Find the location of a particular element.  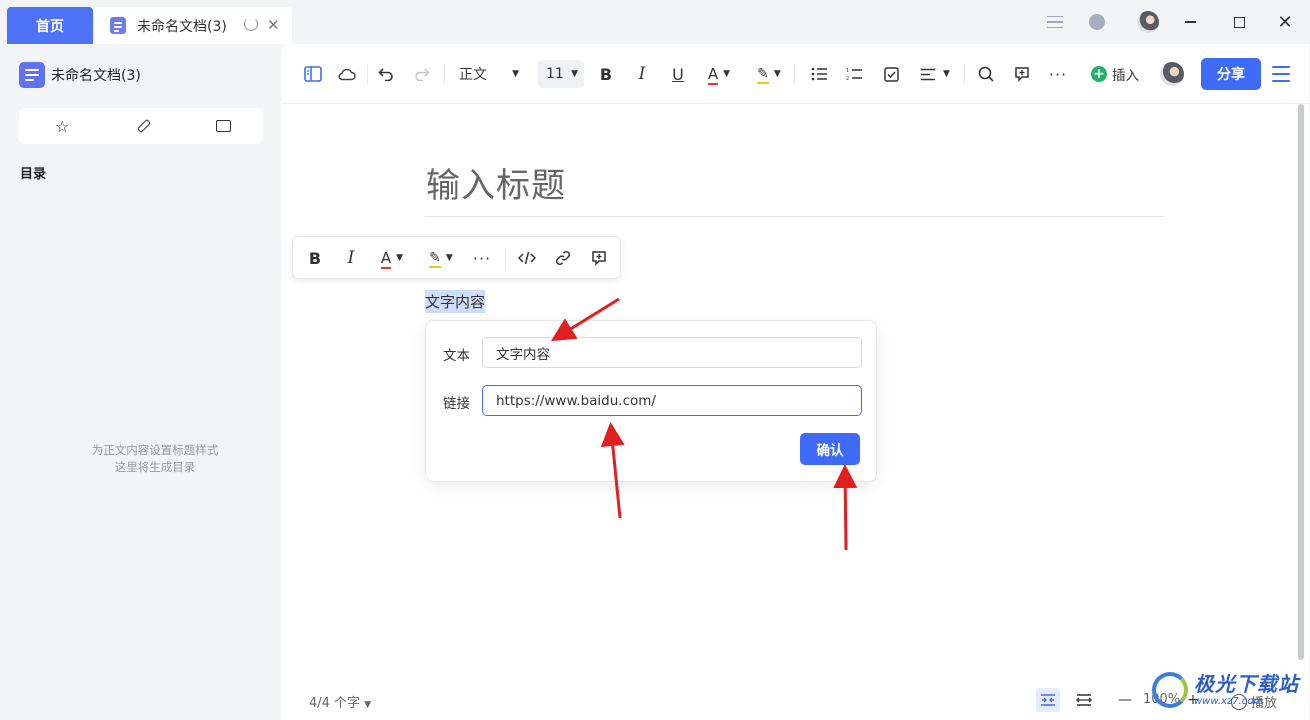

link-text-input: 文字内容 is located at coordinates (672, 352).